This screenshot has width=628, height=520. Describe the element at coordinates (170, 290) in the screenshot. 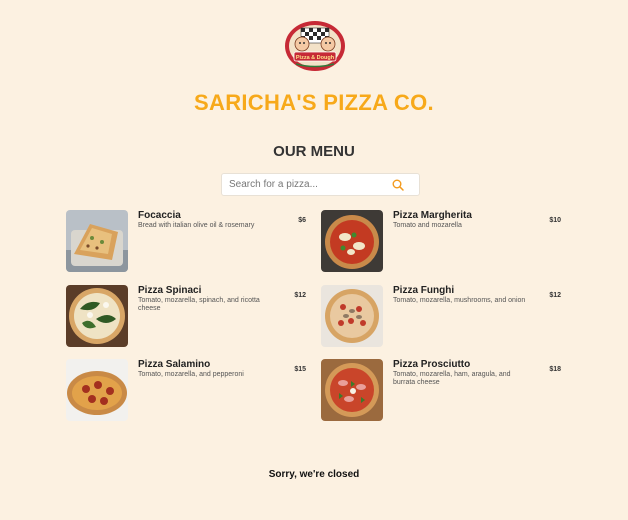

I see `menu-item-name: Pizza Spinaci` at that location.